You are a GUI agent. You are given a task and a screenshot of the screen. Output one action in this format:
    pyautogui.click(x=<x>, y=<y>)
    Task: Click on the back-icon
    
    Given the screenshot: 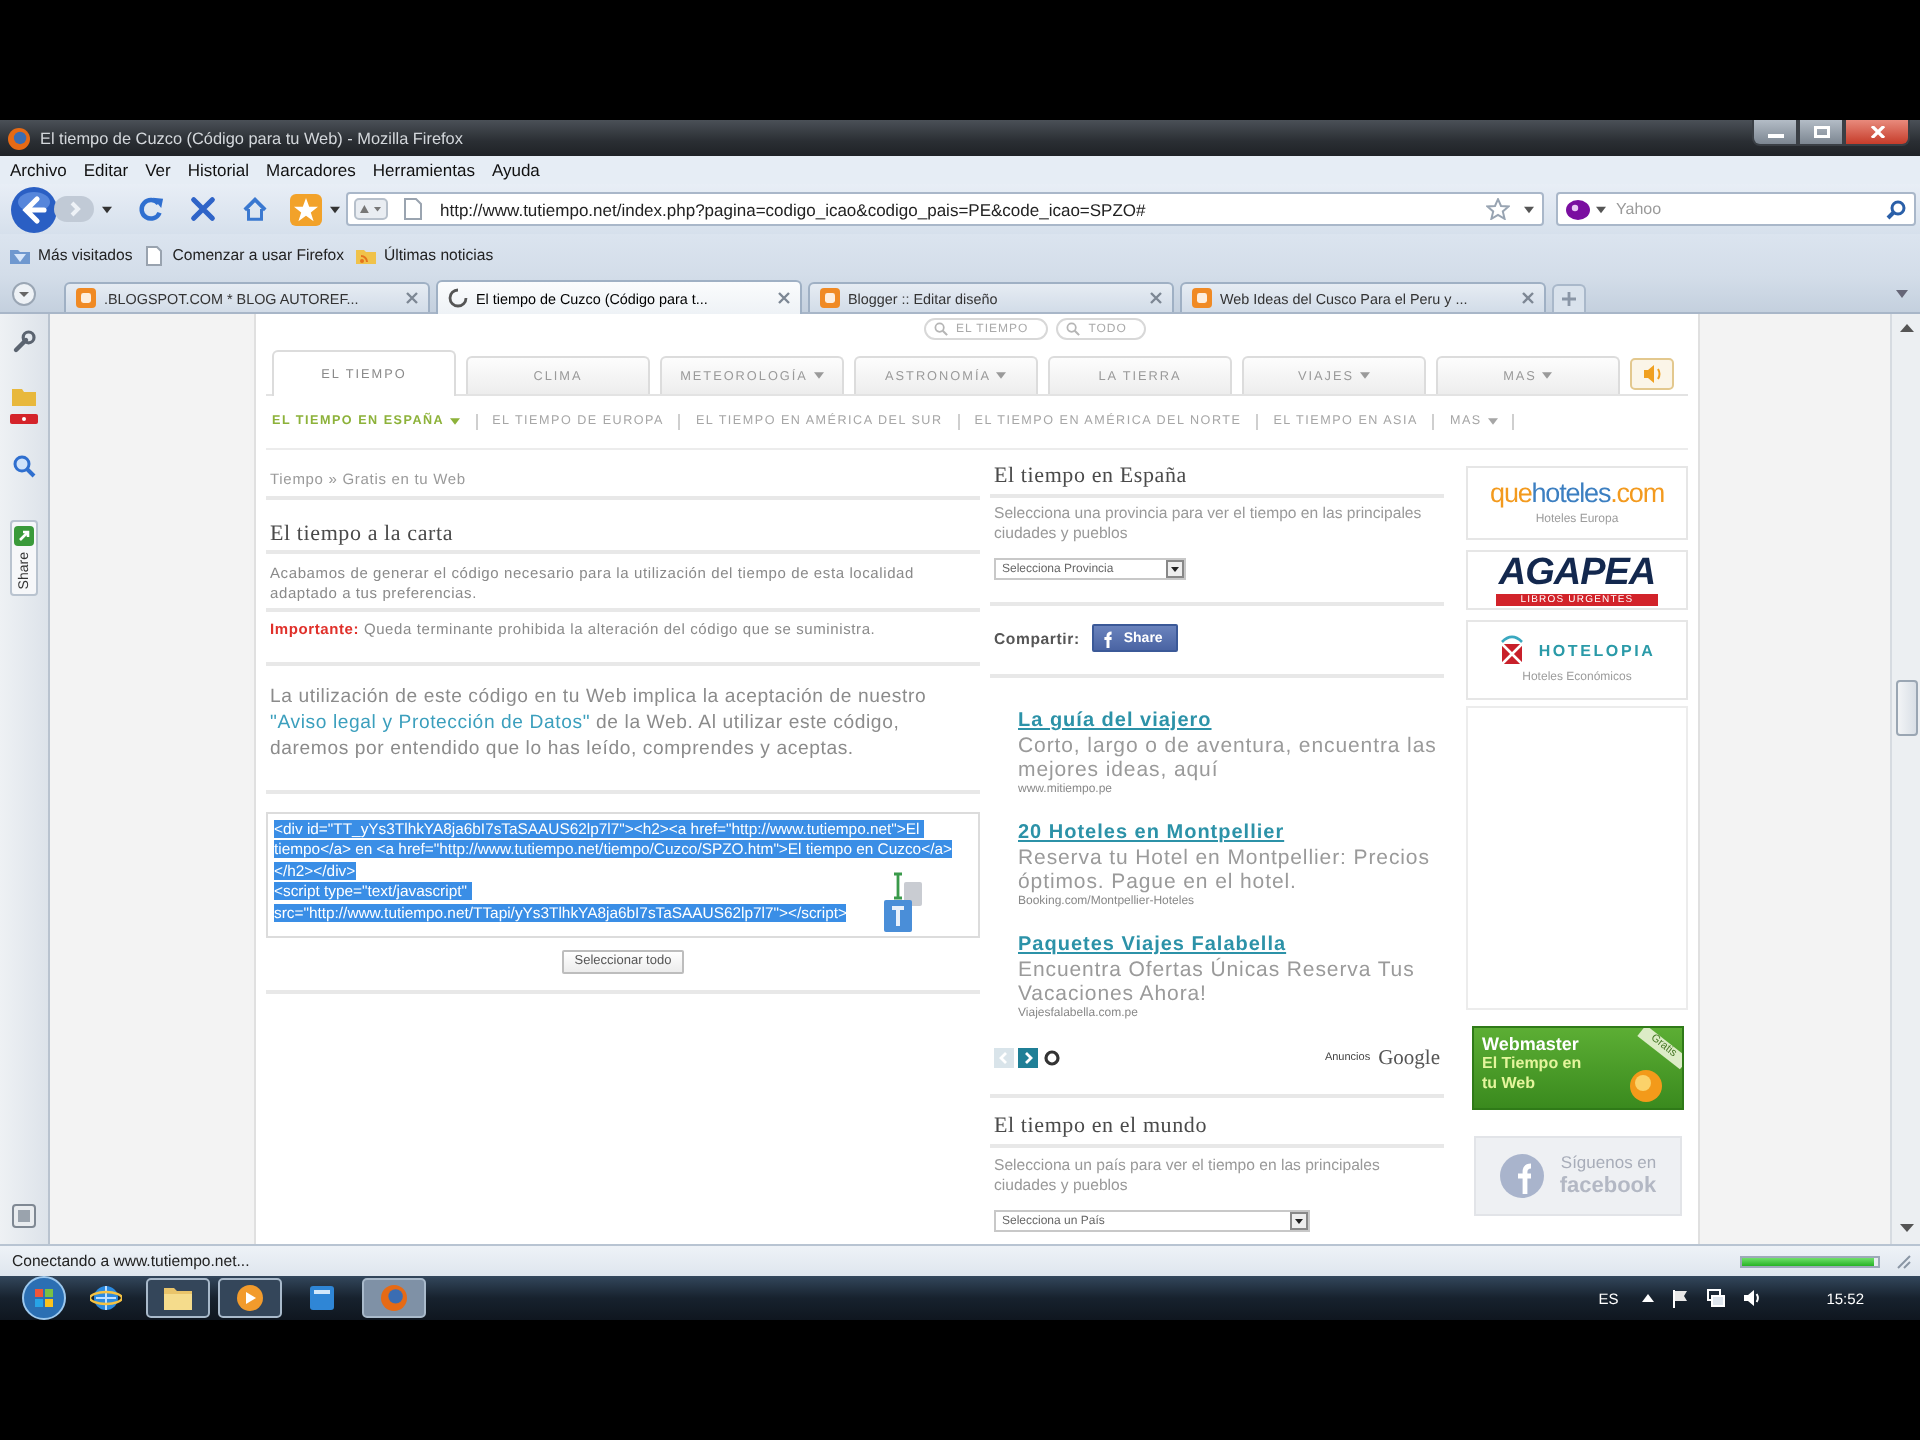 What is the action you would take?
    pyautogui.click(x=34, y=209)
    